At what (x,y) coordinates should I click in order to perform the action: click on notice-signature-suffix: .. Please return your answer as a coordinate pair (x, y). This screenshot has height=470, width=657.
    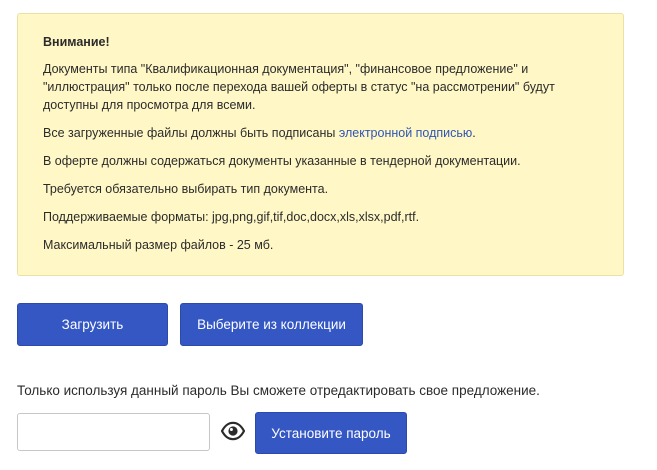
    Looking at the image, I should click on (474, 133).